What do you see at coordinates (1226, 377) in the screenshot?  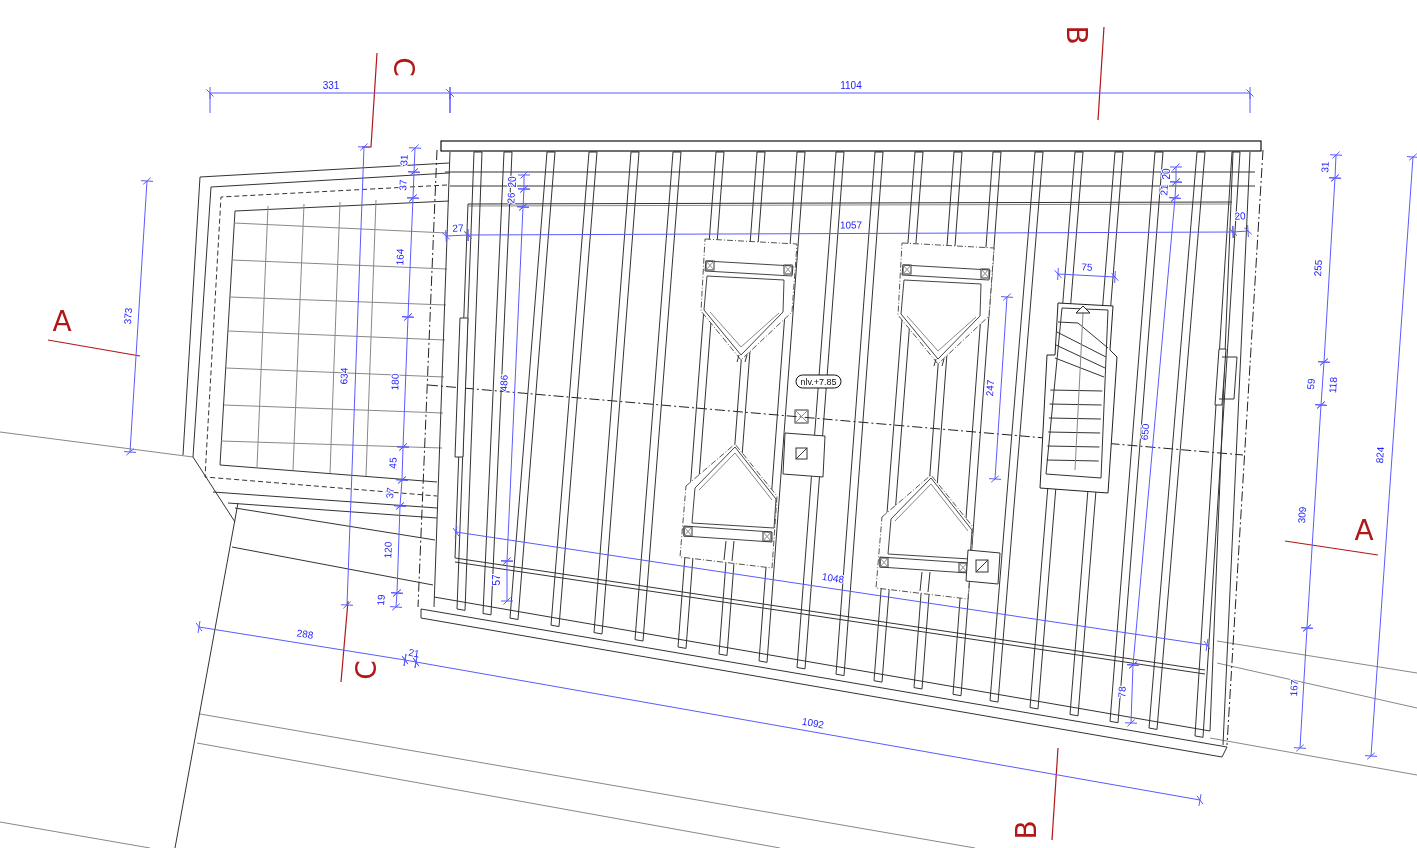 I see `window-frame` at bounding box center [1226, 377].